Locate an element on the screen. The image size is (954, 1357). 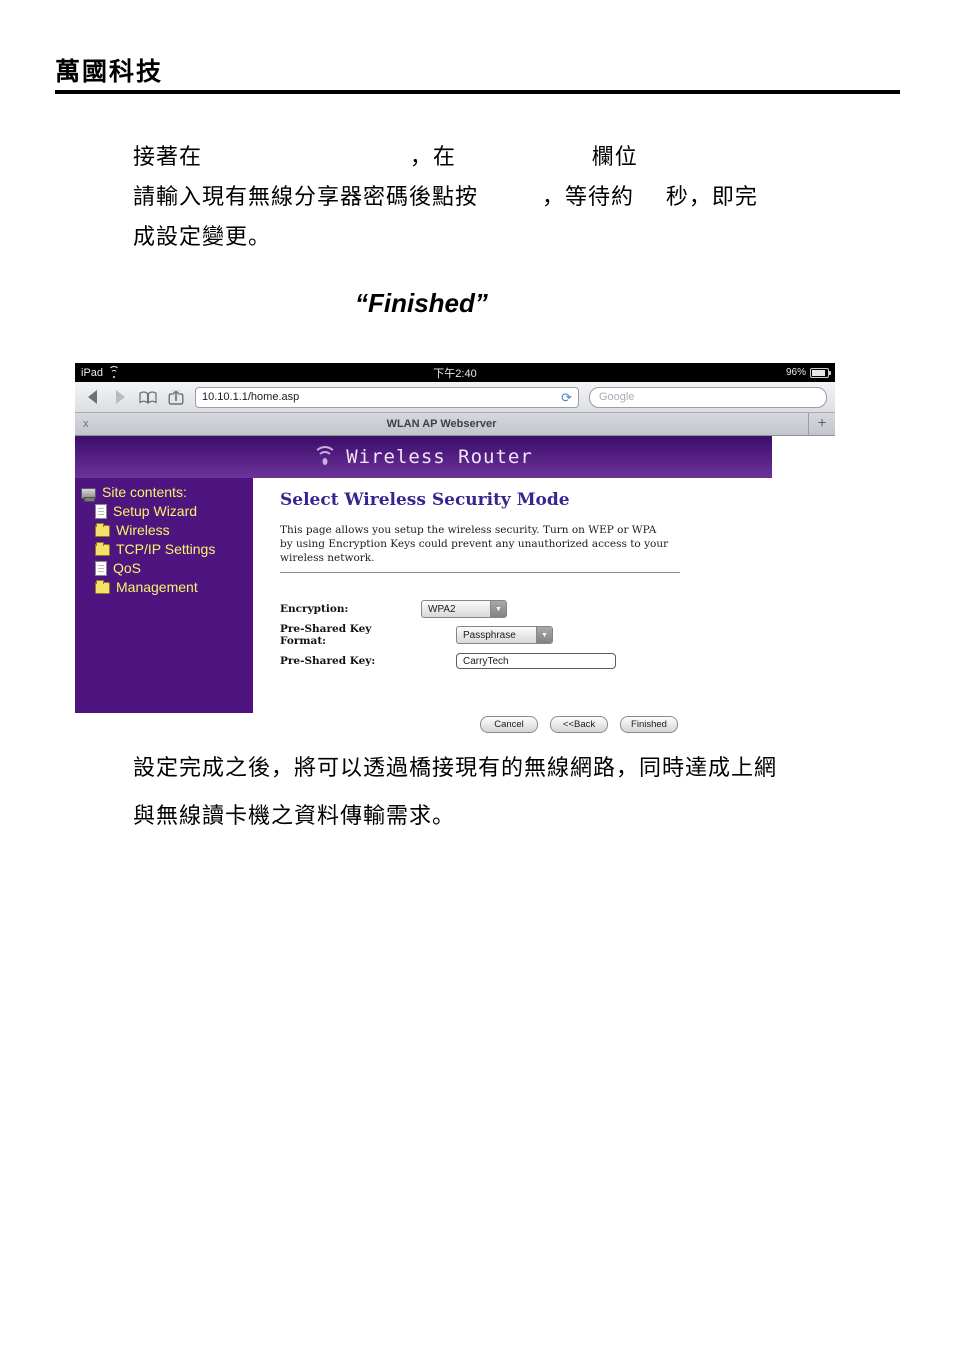
status-right-group: 96% is located at coordinates (808, 372).